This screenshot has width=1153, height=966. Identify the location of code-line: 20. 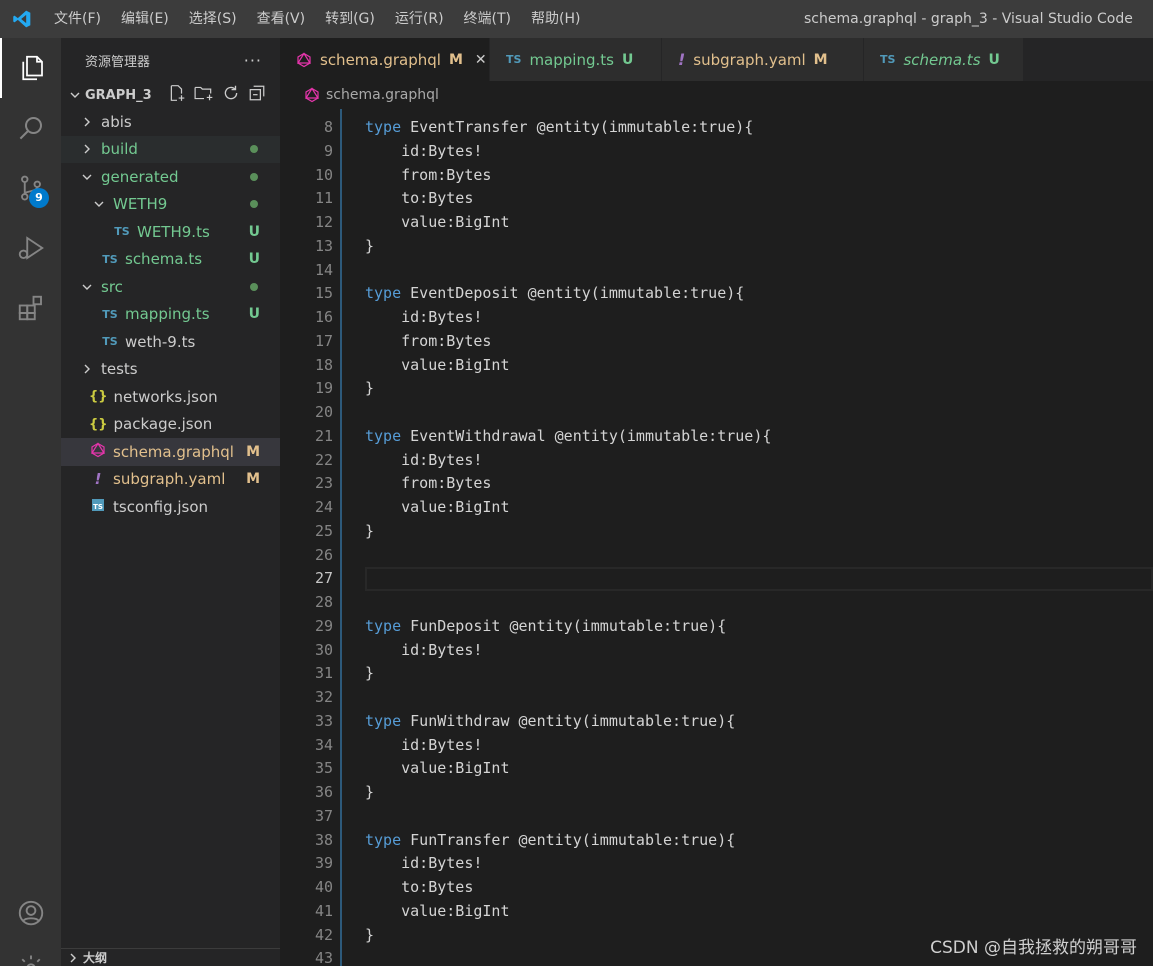
(716, 413).